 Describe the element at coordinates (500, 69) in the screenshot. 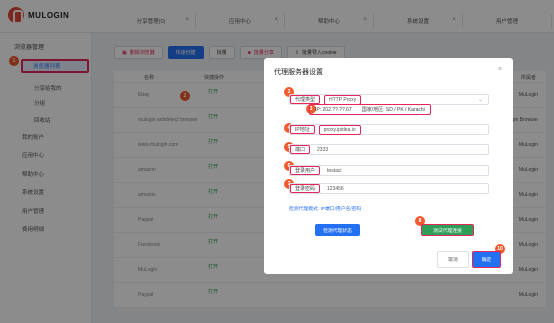

I see `close-icon: ×` at that location.